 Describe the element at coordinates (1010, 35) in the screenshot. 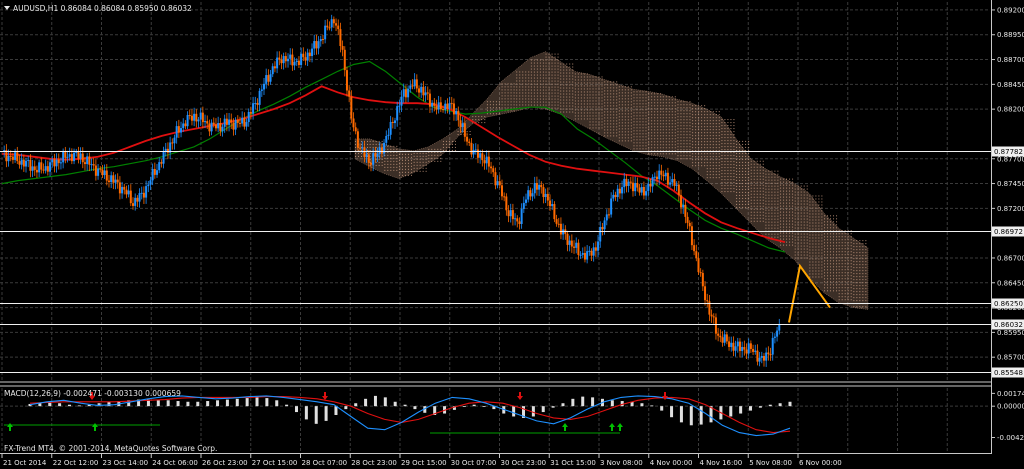

I see `price-tick-label: 0.88950` at that location.